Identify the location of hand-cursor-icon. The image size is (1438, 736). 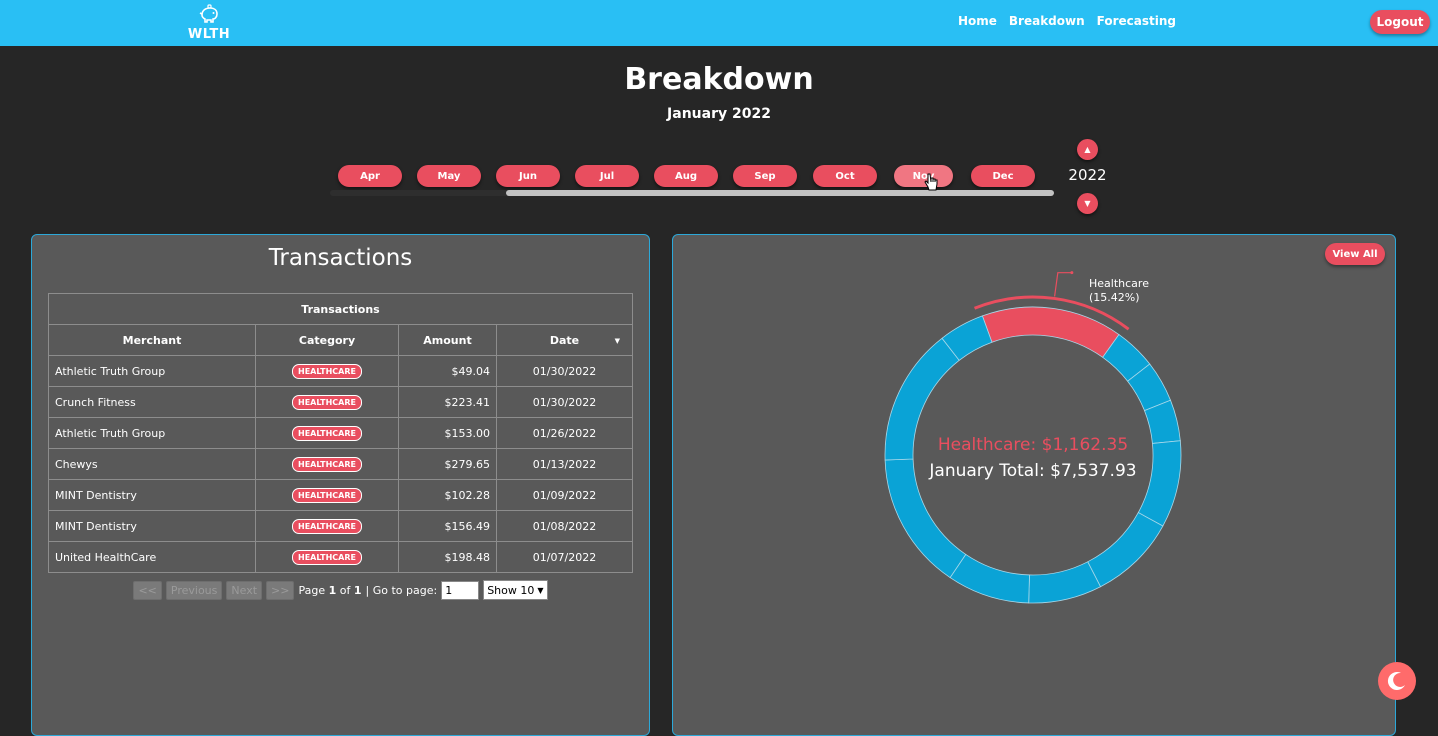
(931, 182).